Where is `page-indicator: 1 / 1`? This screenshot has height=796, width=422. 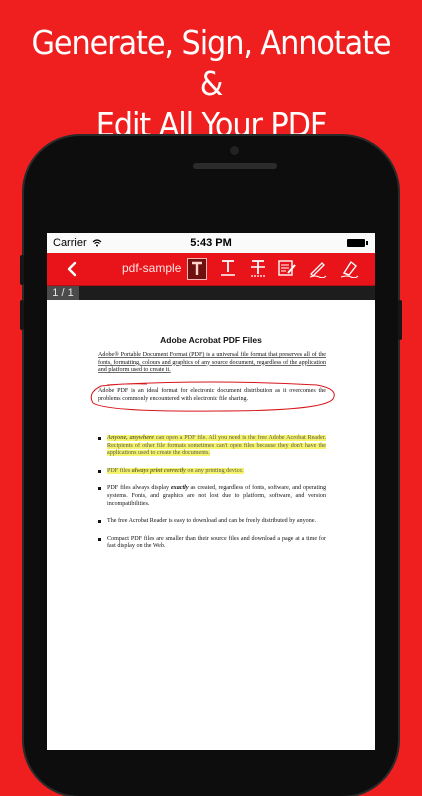
page-indicator: 1 / 1 is located at coordinates (63, 293).